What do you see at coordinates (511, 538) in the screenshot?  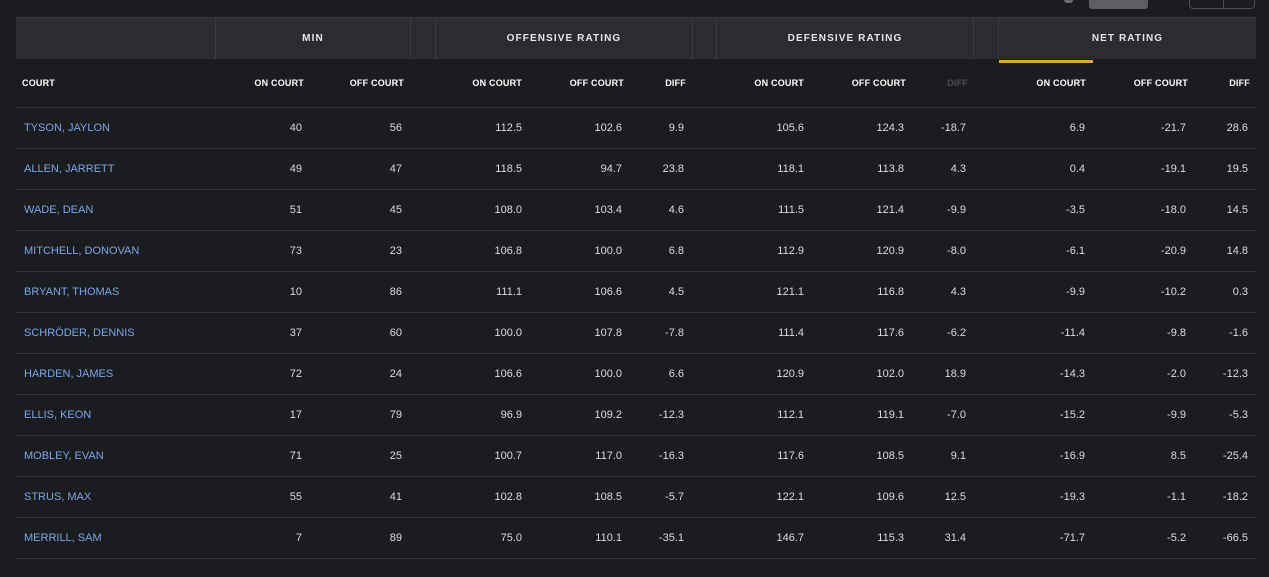 I see `cell-off-on: 75.0` at bounding box center [511, 538].